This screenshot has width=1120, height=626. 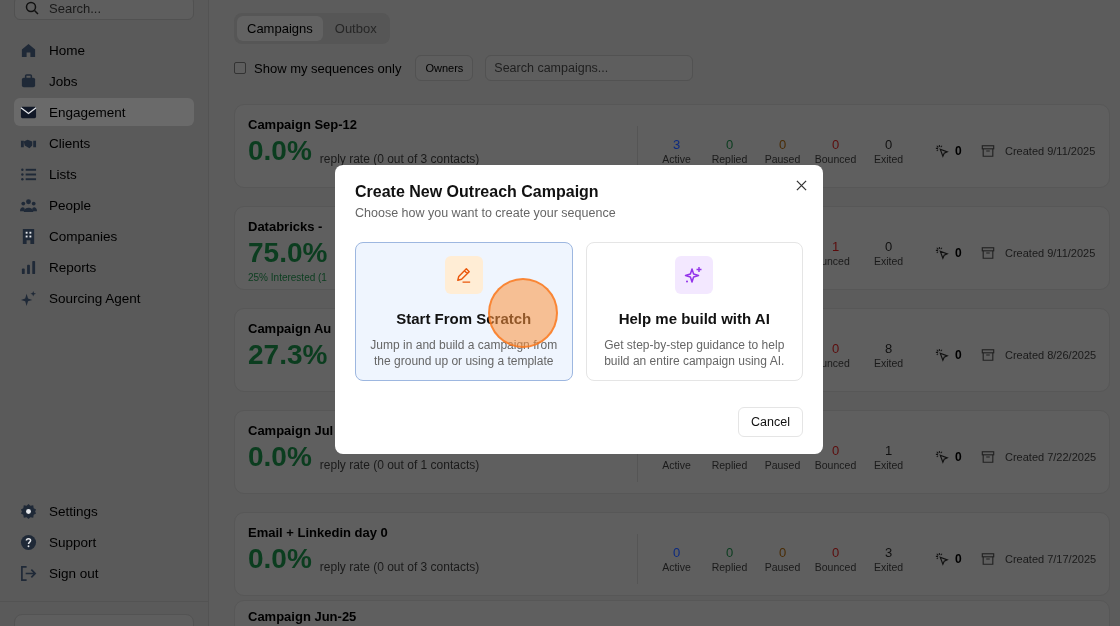 What do you see at coordinates (328, 68) in the screenshot?
I see `checkbox-label: Show my sequences only` at bounding box center [328, 68].